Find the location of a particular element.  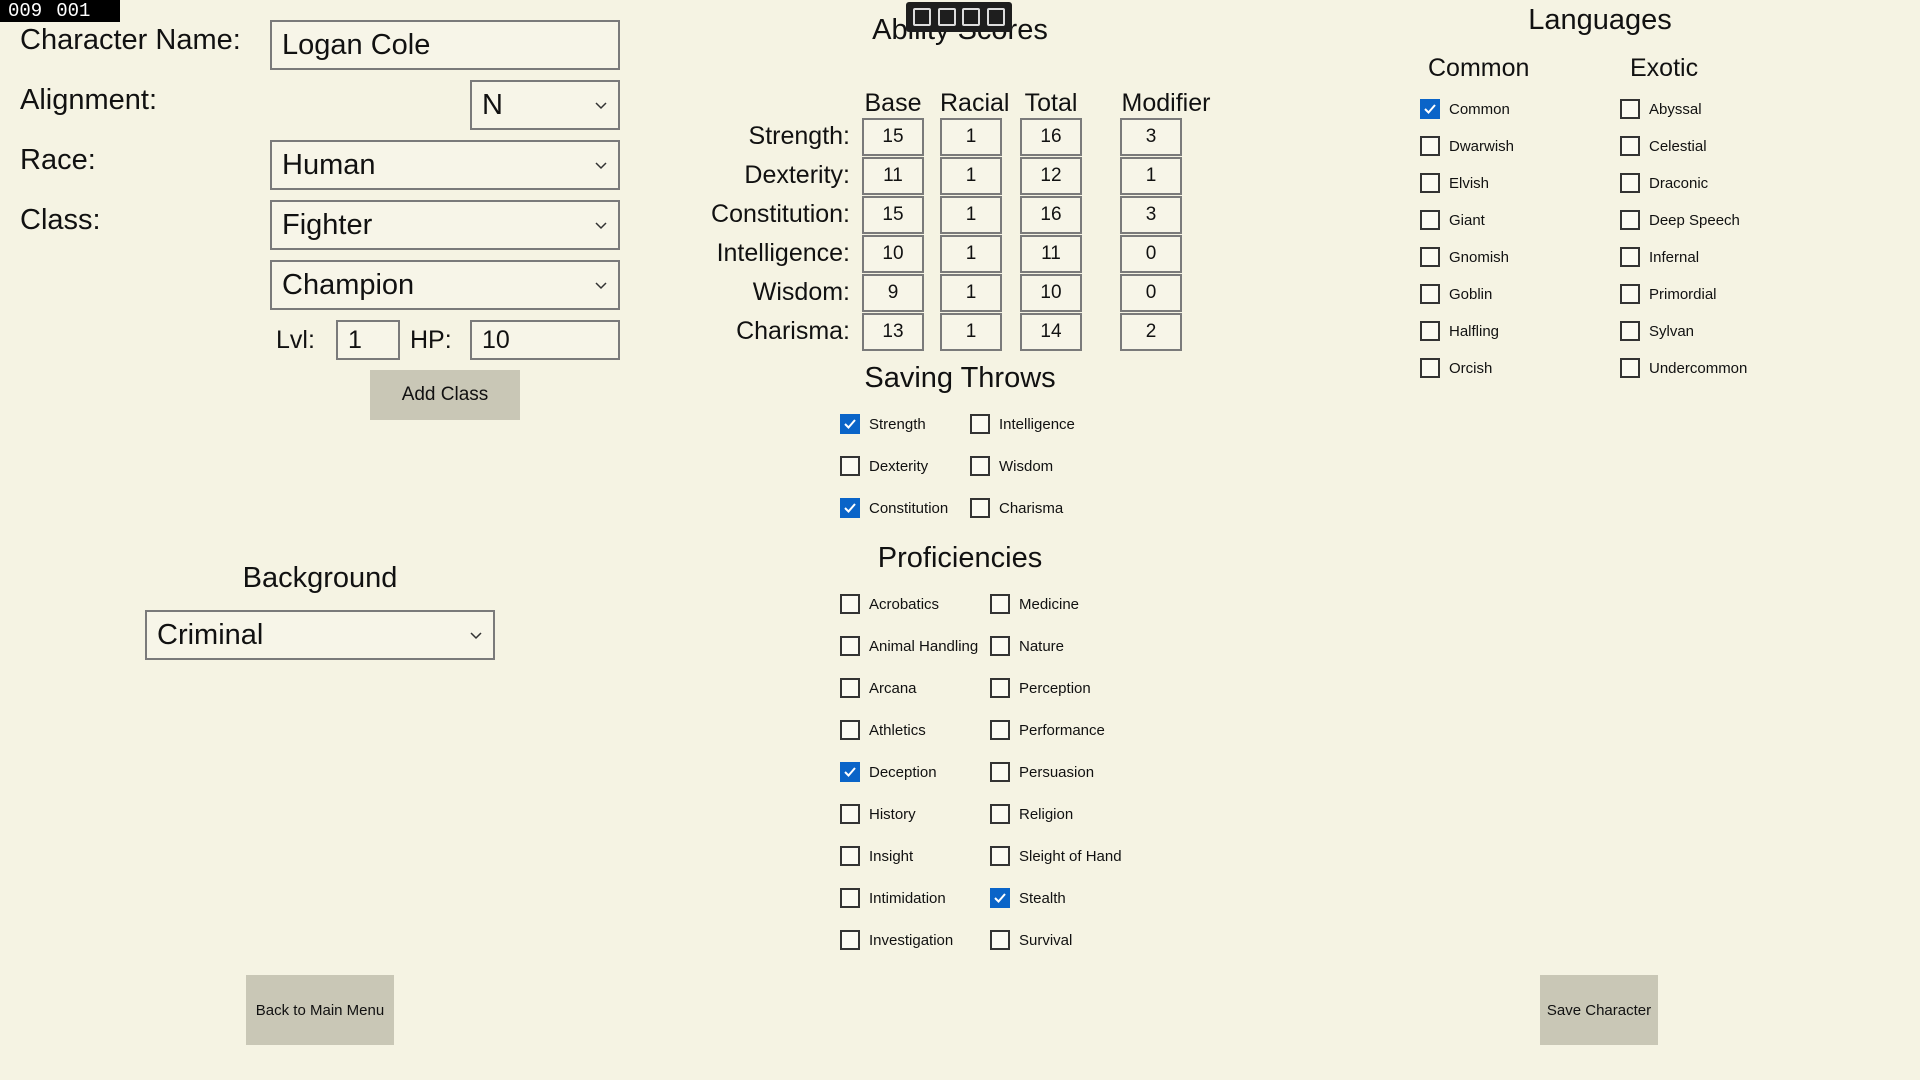

saving-throw-checkbox: Strength is located at coordinates (883, 424).